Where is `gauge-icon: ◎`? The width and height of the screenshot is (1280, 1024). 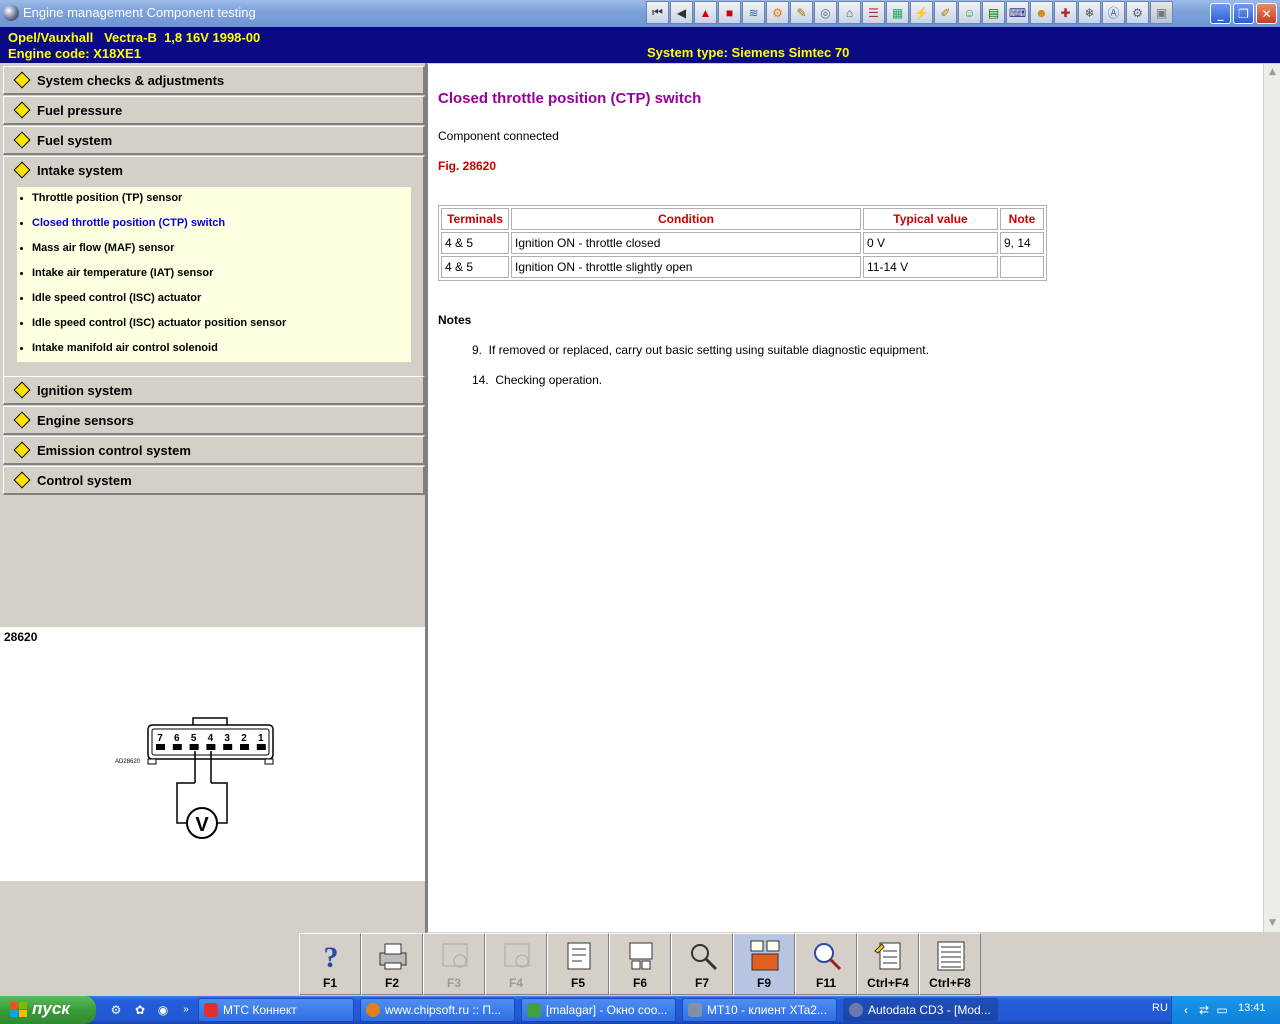
gauge-icon: ◎ is located at coordinates (825, 12).